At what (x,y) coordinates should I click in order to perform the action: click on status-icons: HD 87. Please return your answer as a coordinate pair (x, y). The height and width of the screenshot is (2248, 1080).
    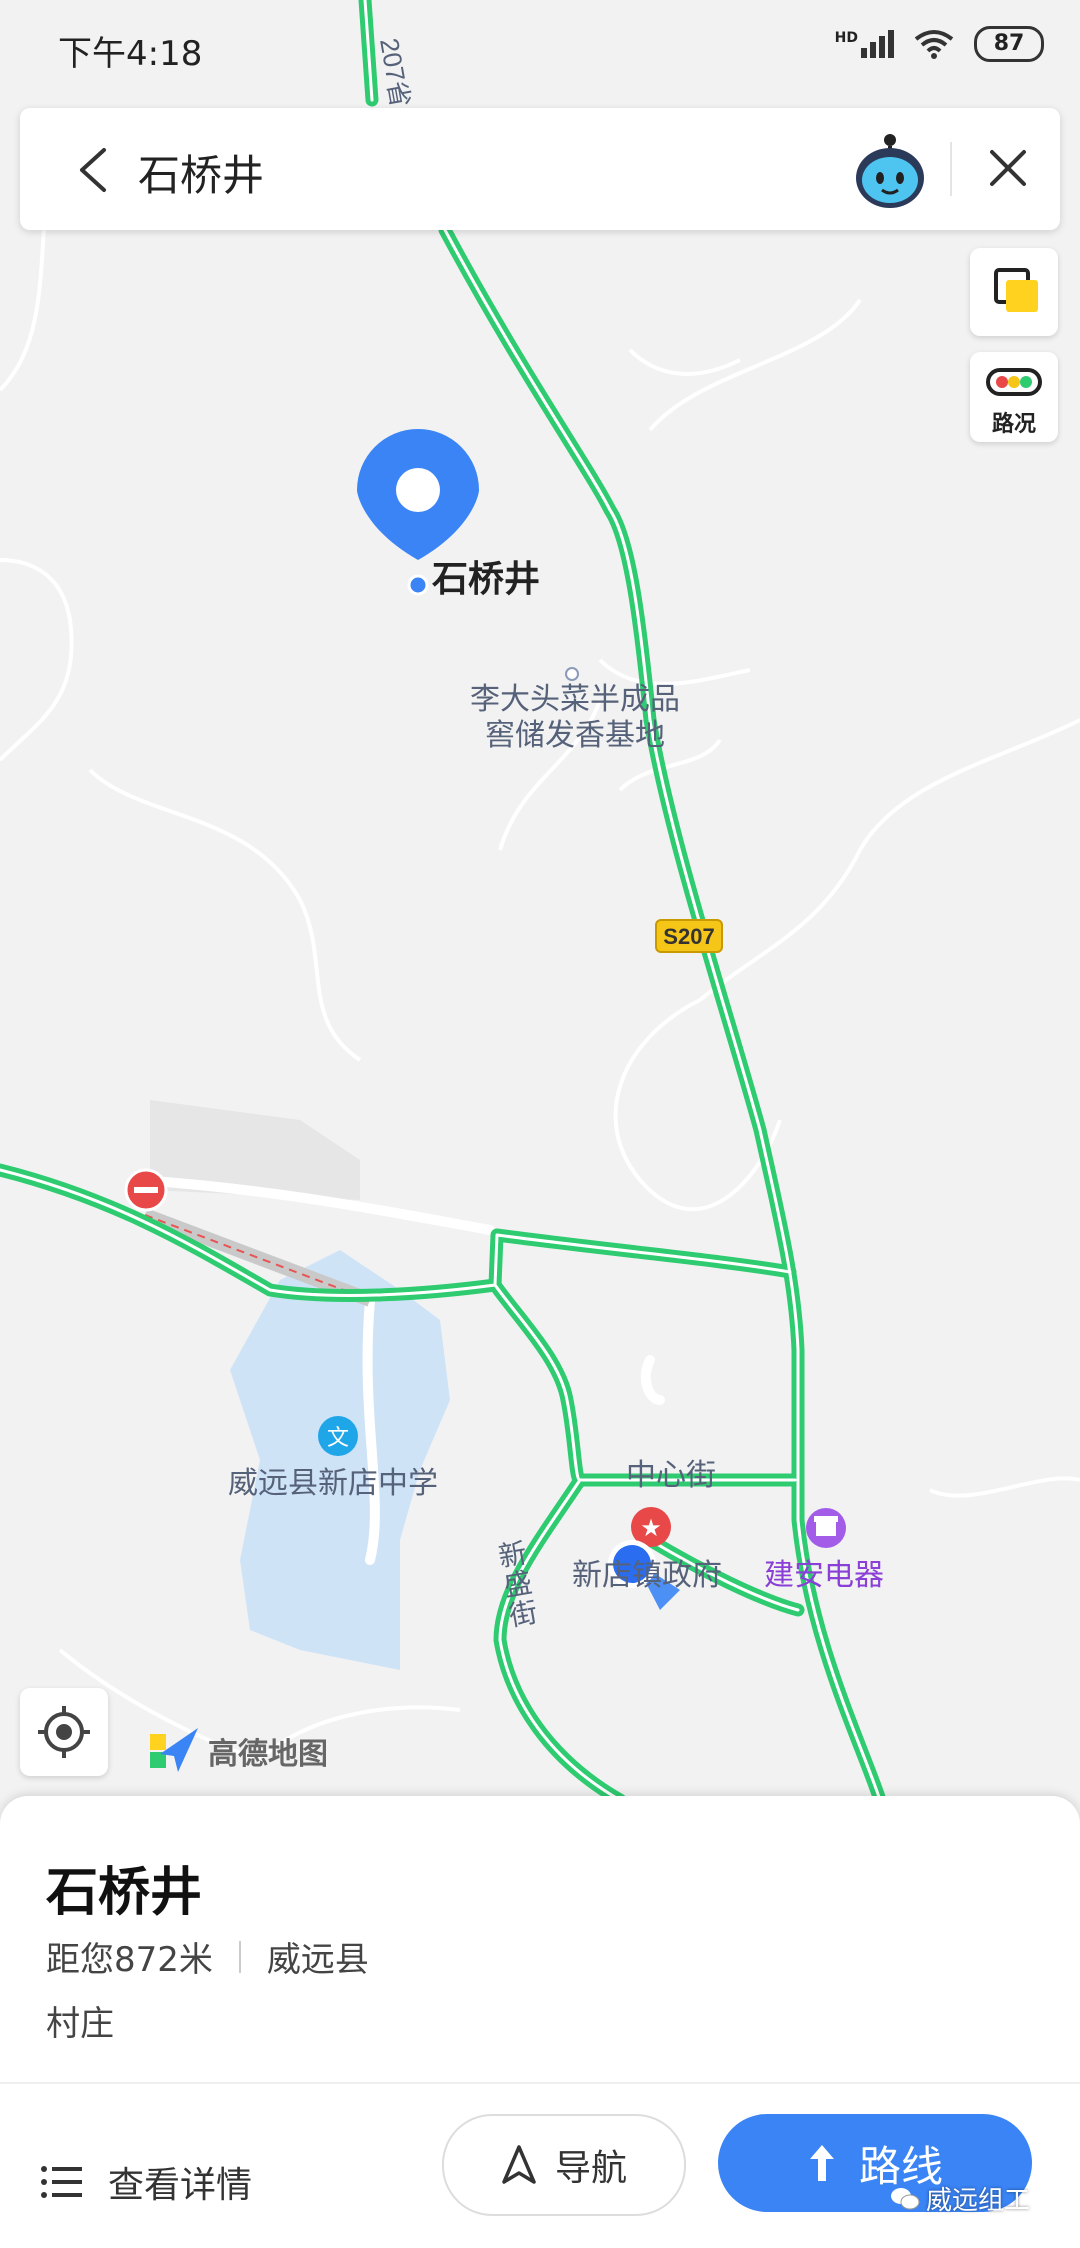
    Looking at the image, I should click on (939, 44).